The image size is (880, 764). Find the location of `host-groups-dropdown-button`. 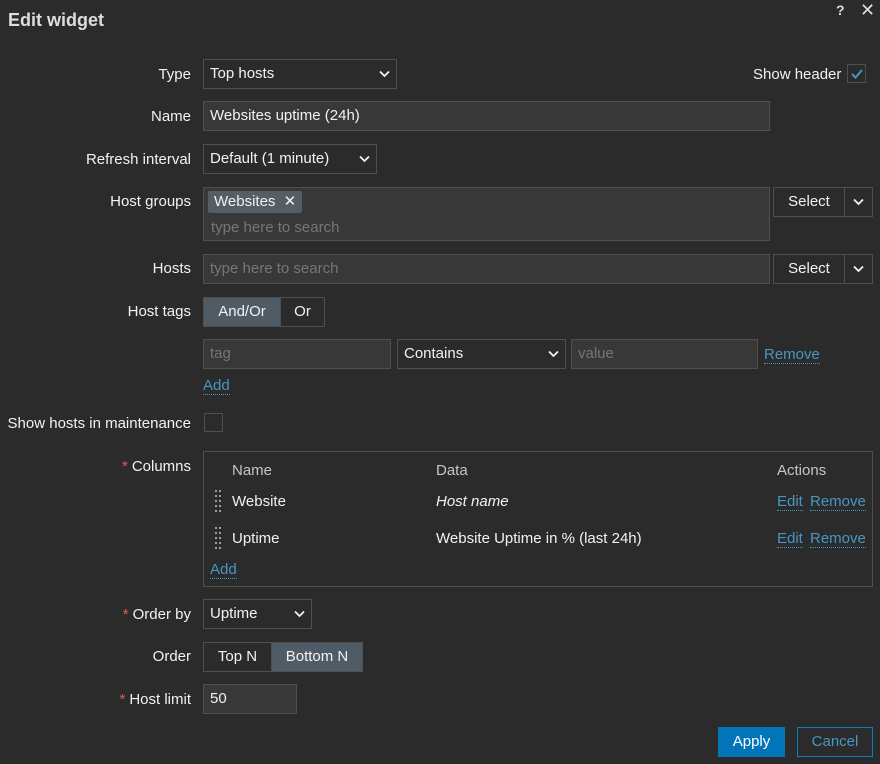

host-groups-dropdown-button is located at coordinates (858, 202).